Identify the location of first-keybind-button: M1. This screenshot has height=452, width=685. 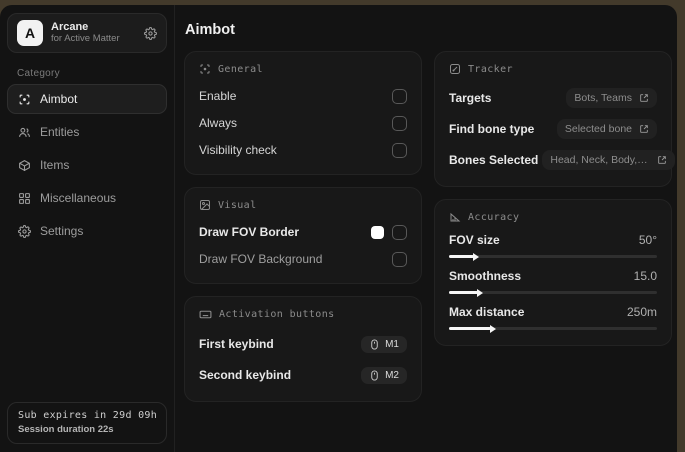
(384, 344).